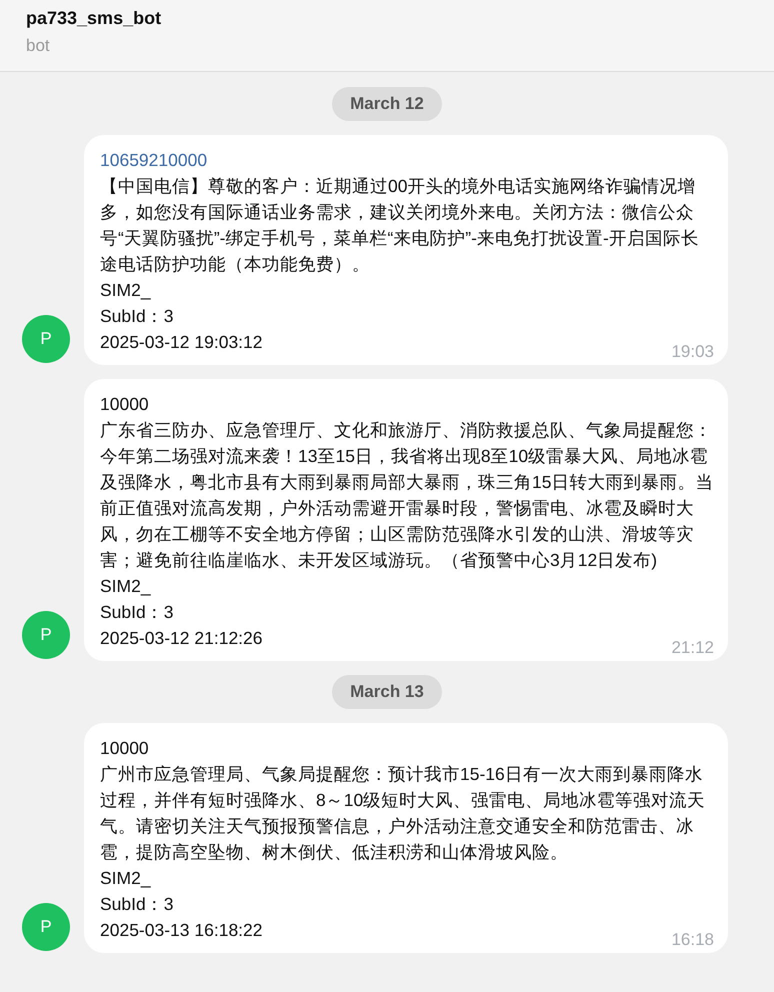 The height and width of the screenshot is (992, 774). What do you see at coordinates (407, 160) in the screenshot?
I see `sender-number: 10659210000` at bounding box center [407, 160].